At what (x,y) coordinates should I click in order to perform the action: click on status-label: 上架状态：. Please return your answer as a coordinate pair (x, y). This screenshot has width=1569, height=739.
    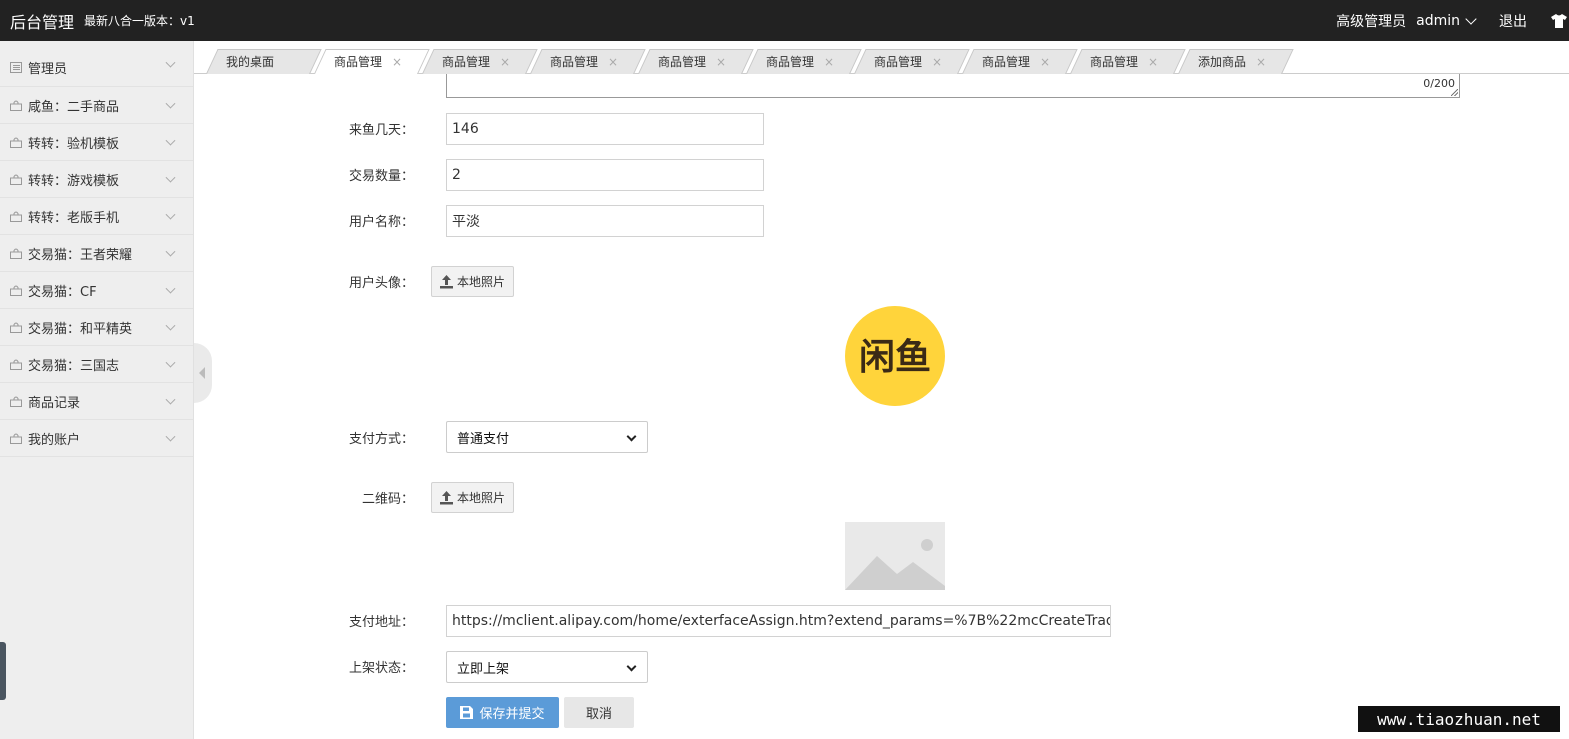
    Looking at the image, I should click on (381, 668).